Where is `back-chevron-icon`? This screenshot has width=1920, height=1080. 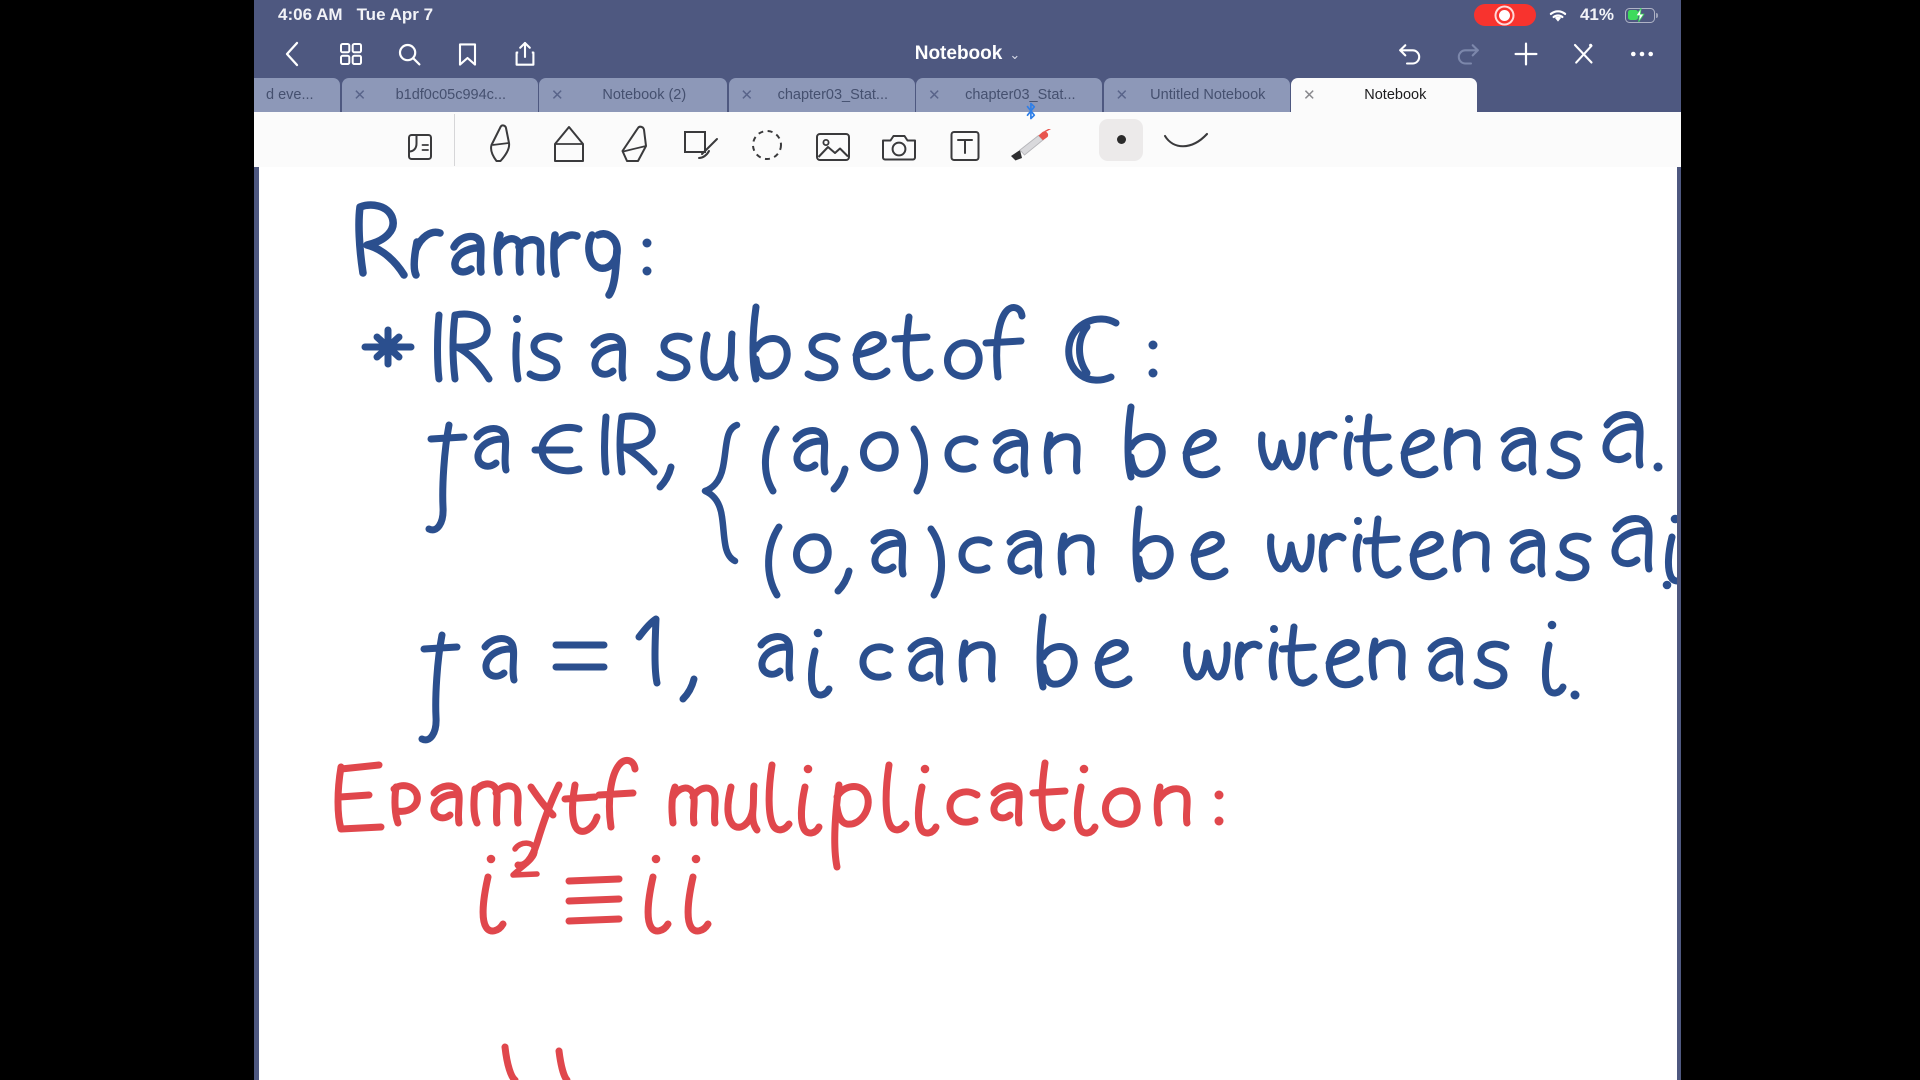
back-chevron-icon is located at coordinates (292, 54).